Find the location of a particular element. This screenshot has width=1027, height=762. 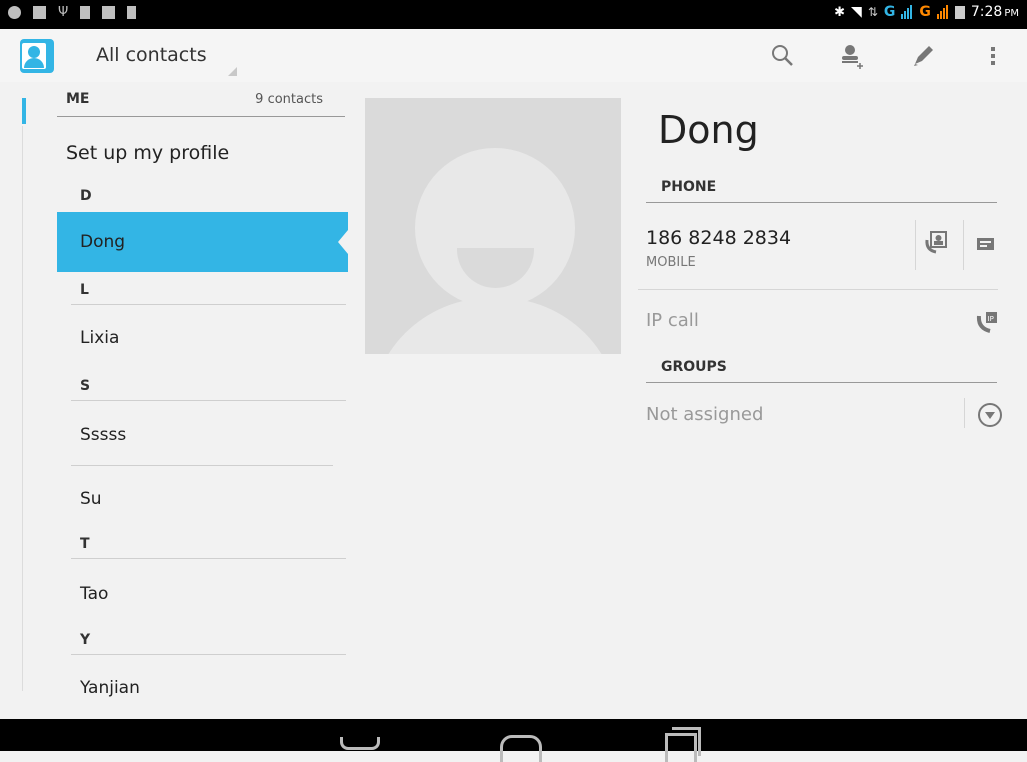

contact-name: Sssss is located at coordinates (103, 435).